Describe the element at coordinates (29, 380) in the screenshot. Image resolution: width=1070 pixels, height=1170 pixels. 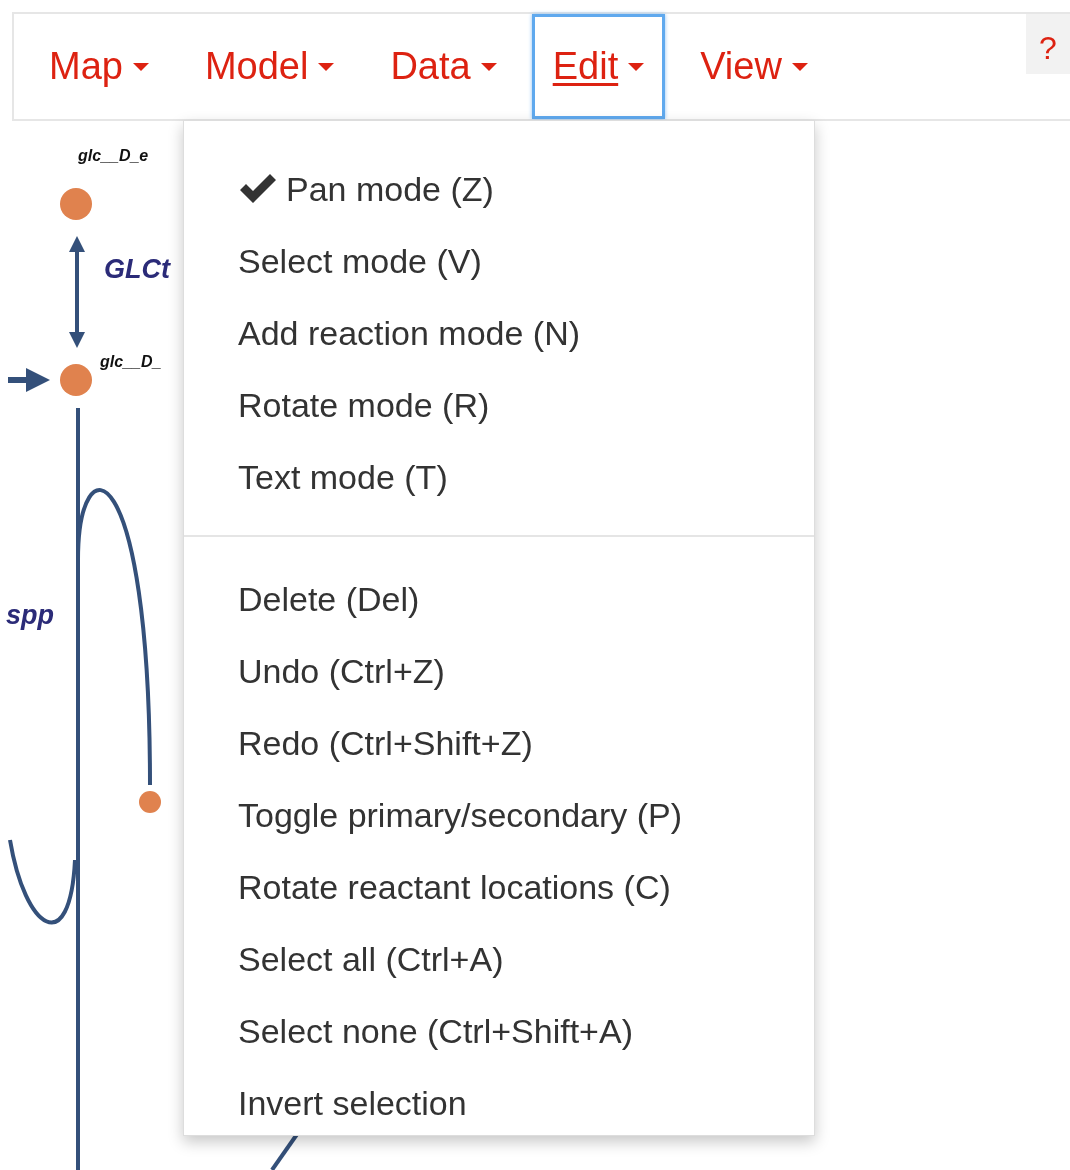
I see `reaction-path` at that location.